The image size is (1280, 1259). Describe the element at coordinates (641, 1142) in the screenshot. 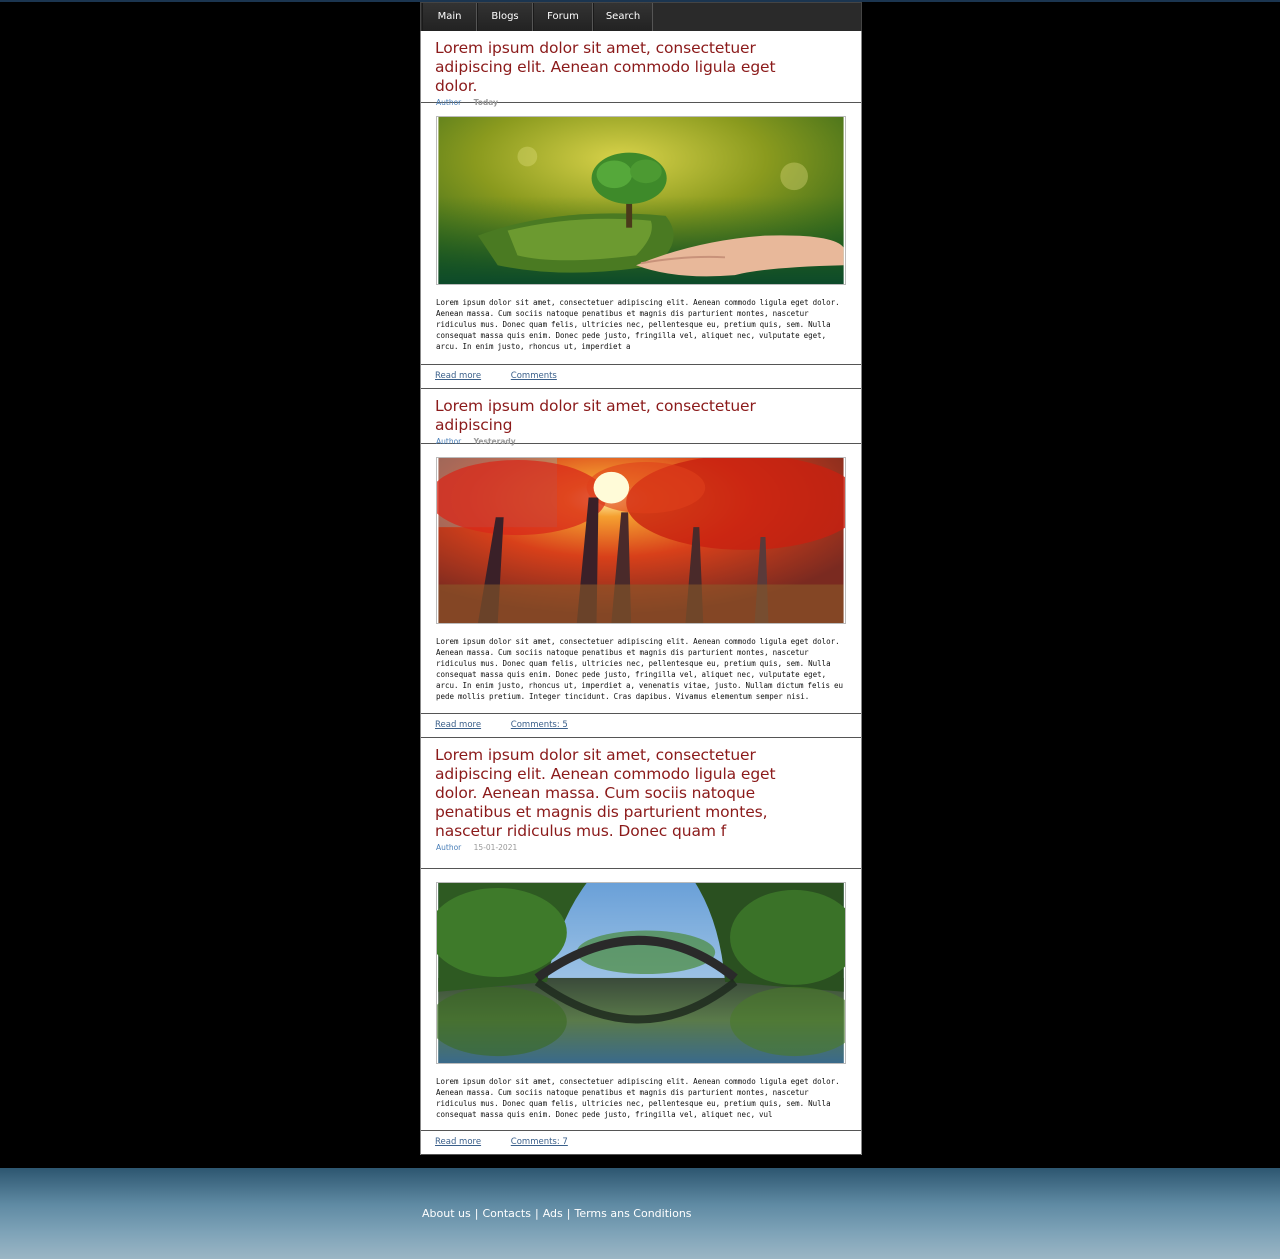

I see `post-footer: Read more Comments: 7` at that location.